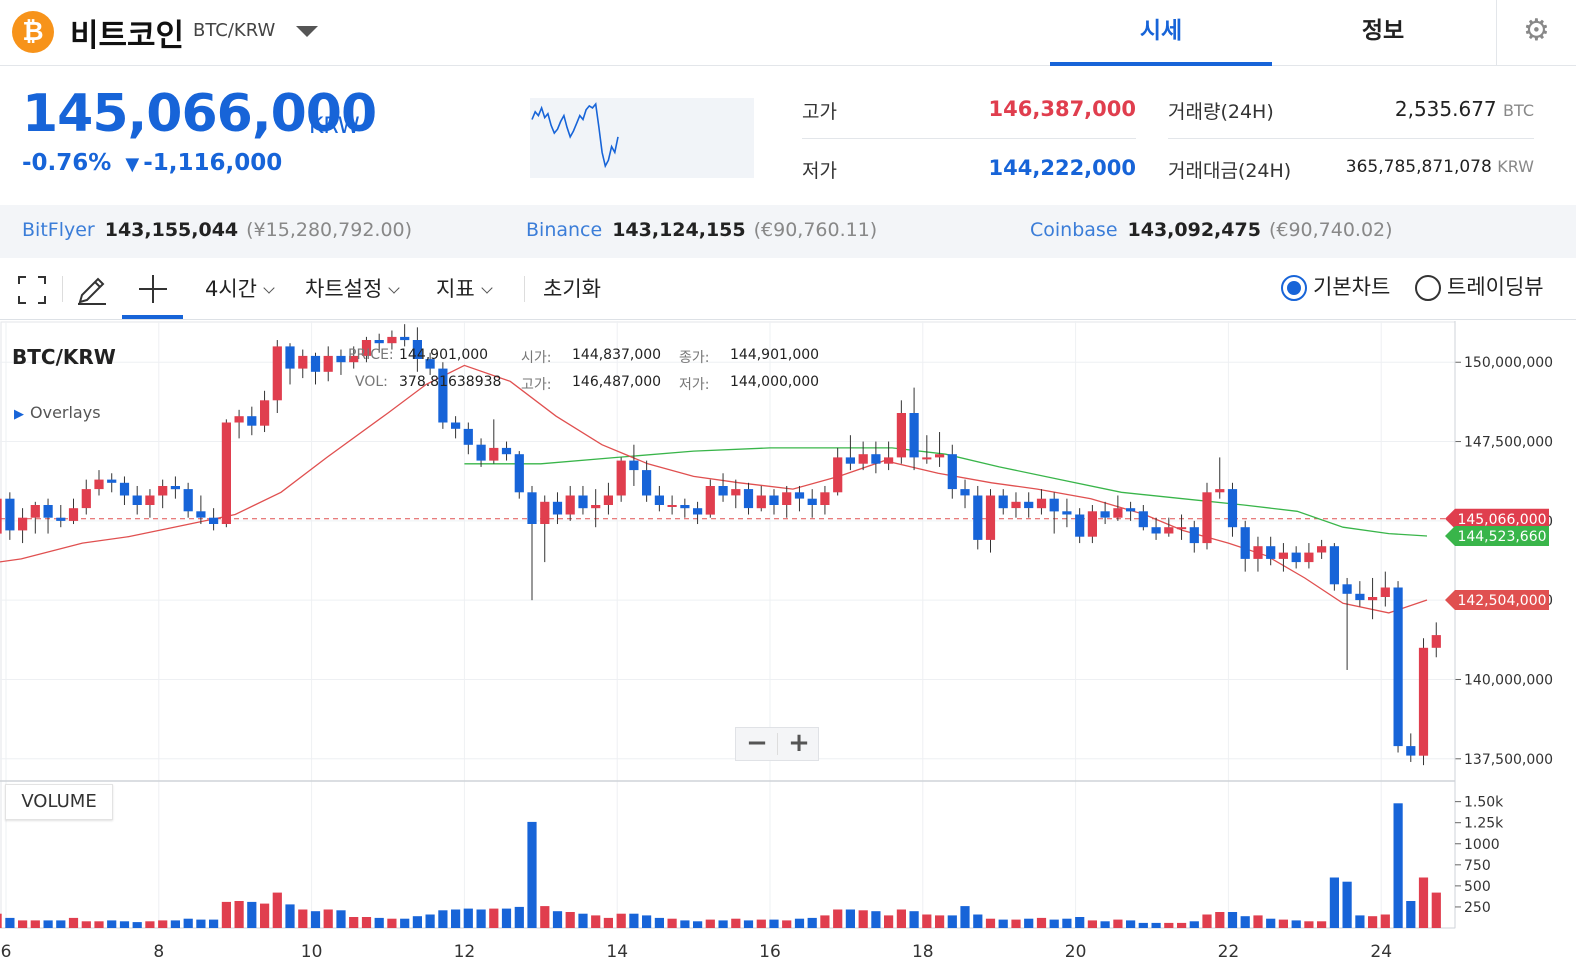  What do you see at coordinates (1383, 33) in the screenshot?
I see `tab-info: 정보` at bounding box center [1383, 33].